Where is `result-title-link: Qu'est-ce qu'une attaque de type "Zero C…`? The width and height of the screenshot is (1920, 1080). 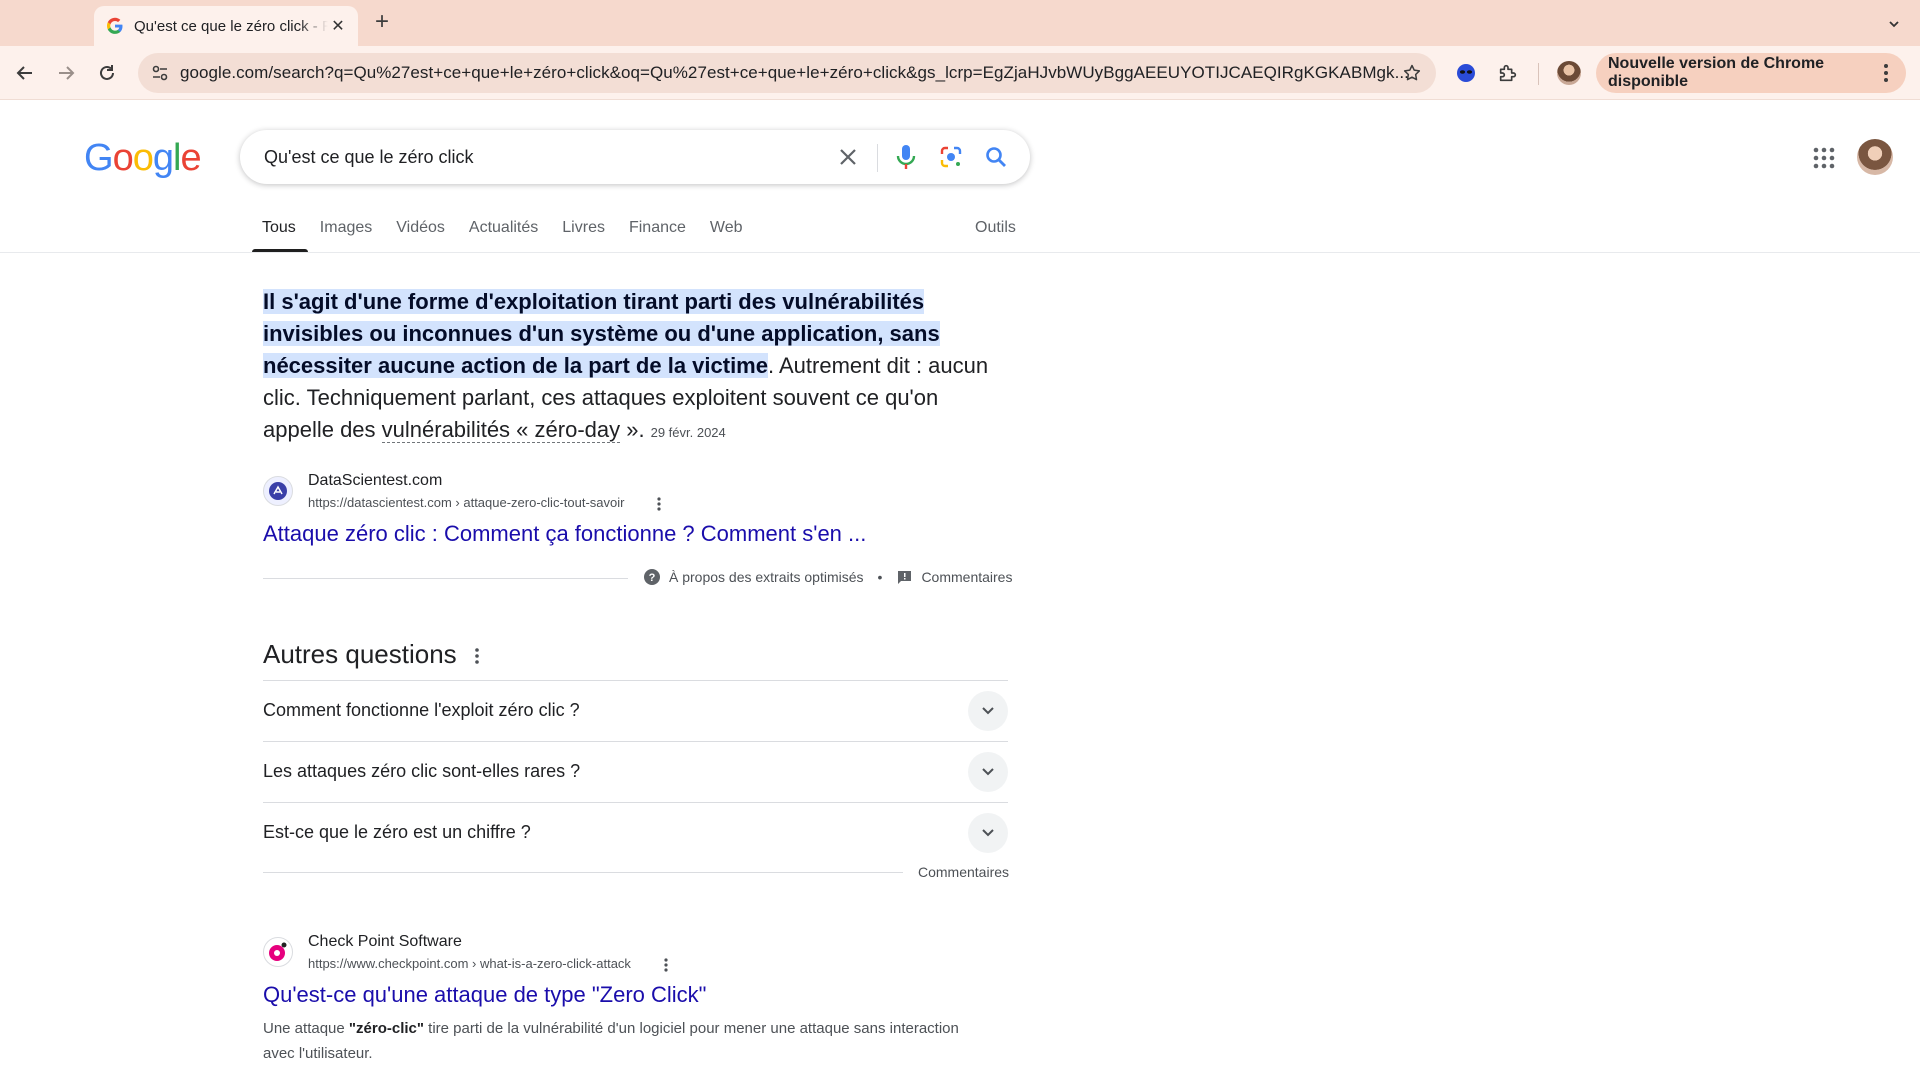
result-title-link: Qu'est-ce qu'une attaque de type "Zero C… is located at coordinates (484, 995).